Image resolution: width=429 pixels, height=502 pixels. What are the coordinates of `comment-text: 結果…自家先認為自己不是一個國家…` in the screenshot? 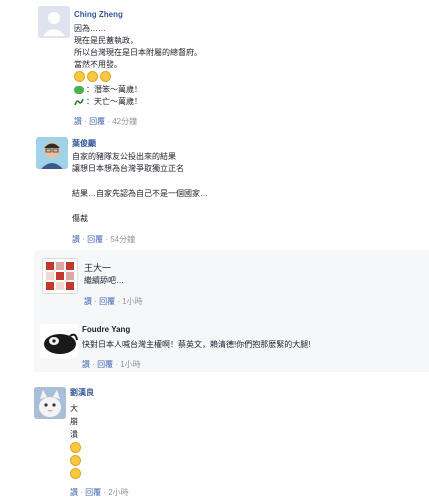 It's located at (140, 193).